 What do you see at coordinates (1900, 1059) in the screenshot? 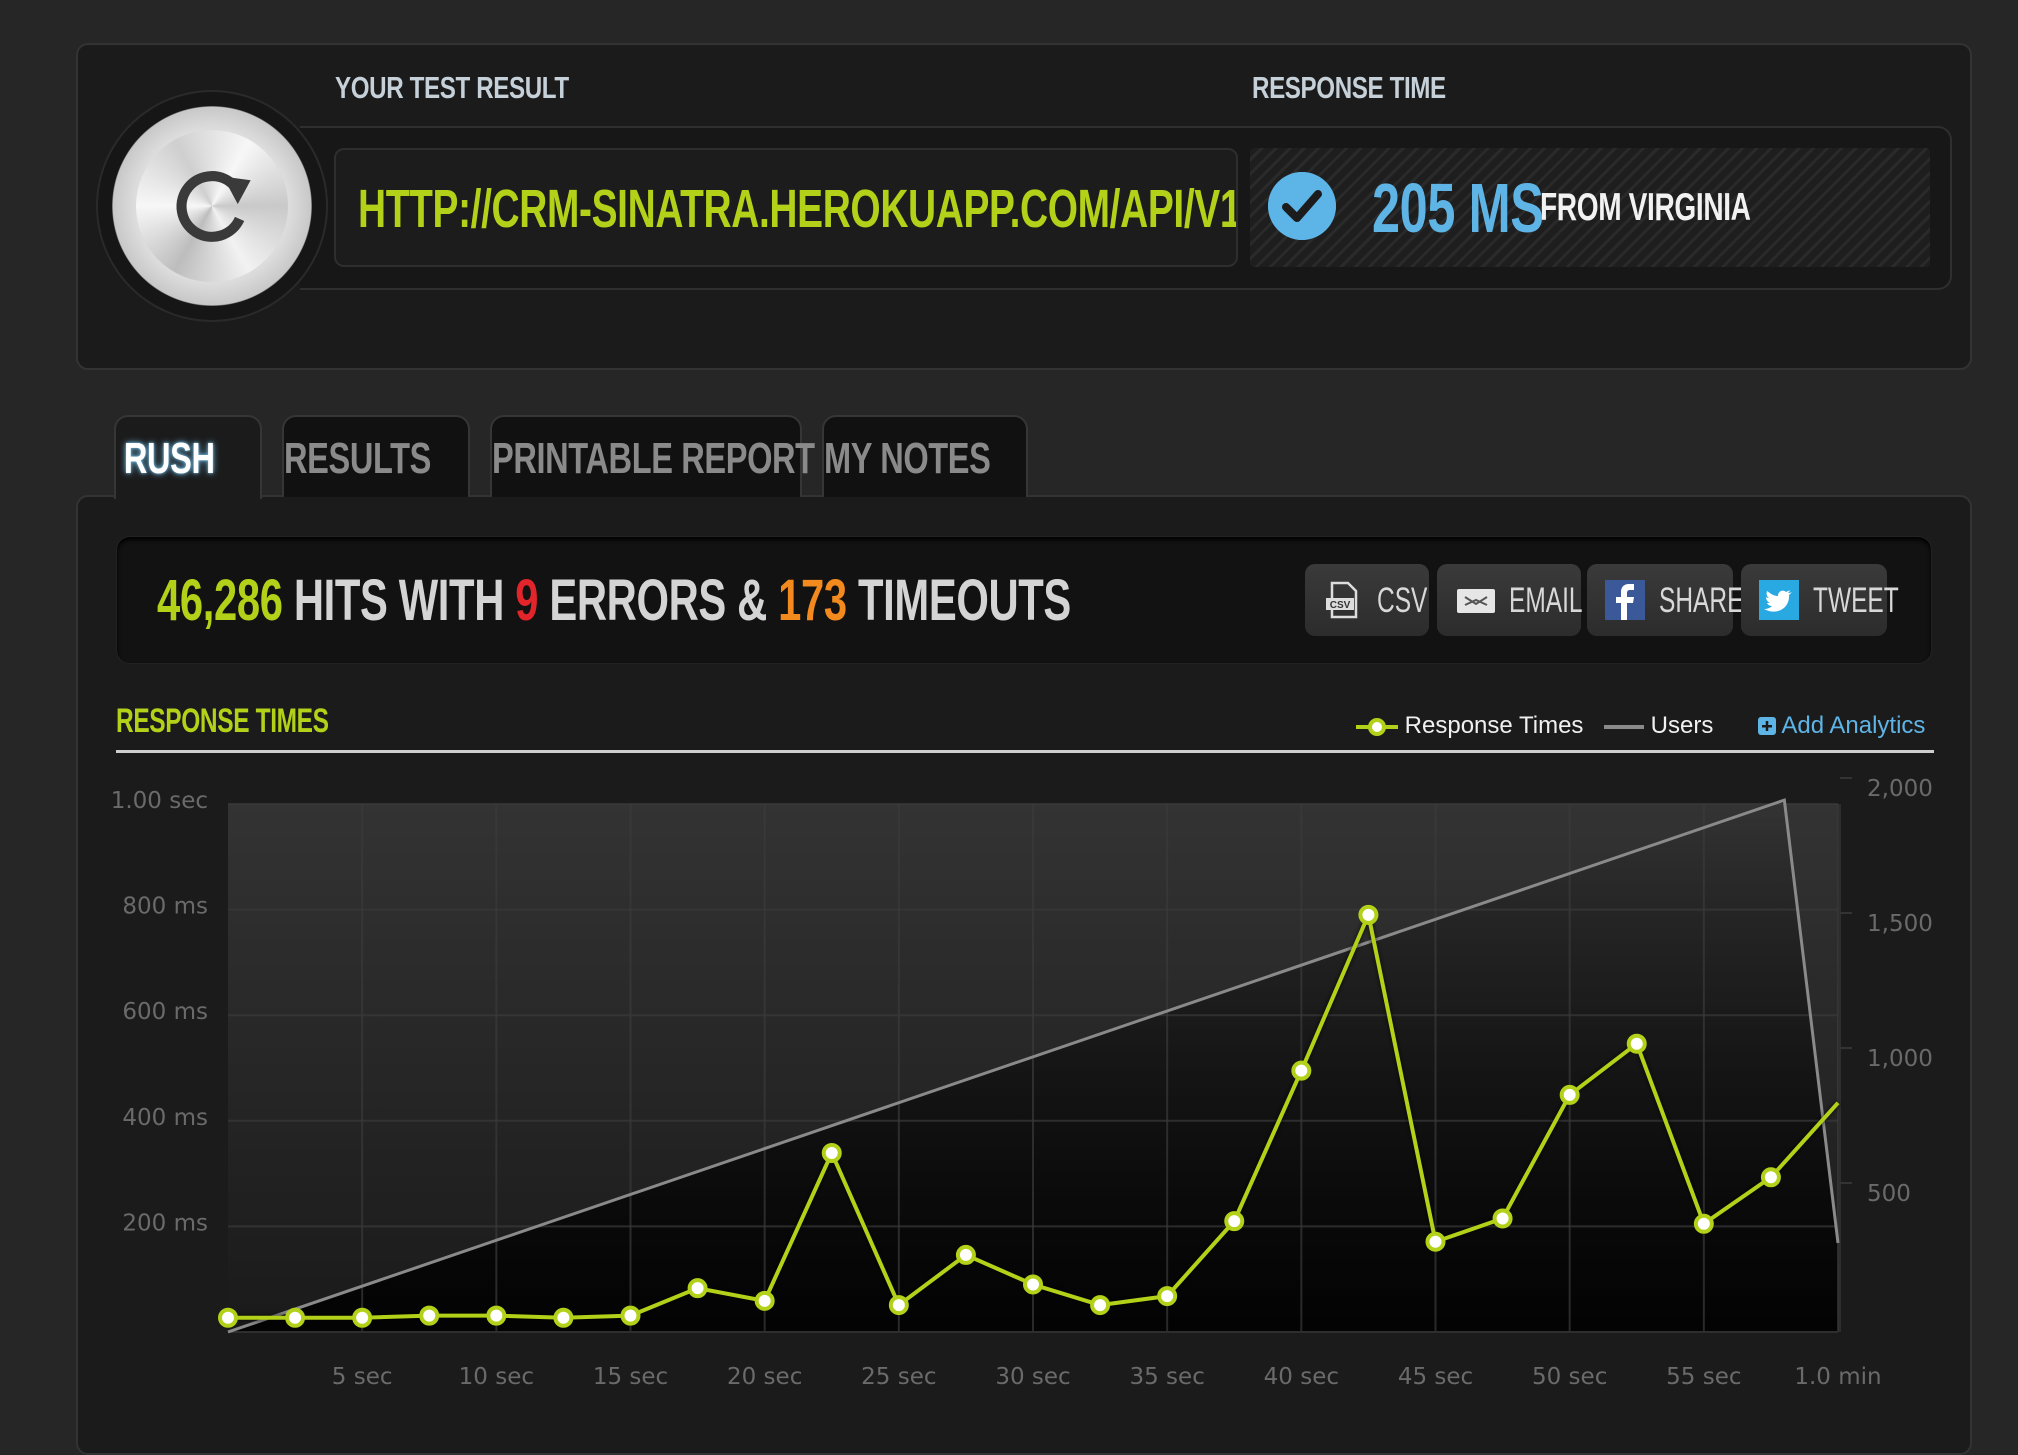
I see `y-right-tick-label: 1,000` at bounding box center [1900, 1059].